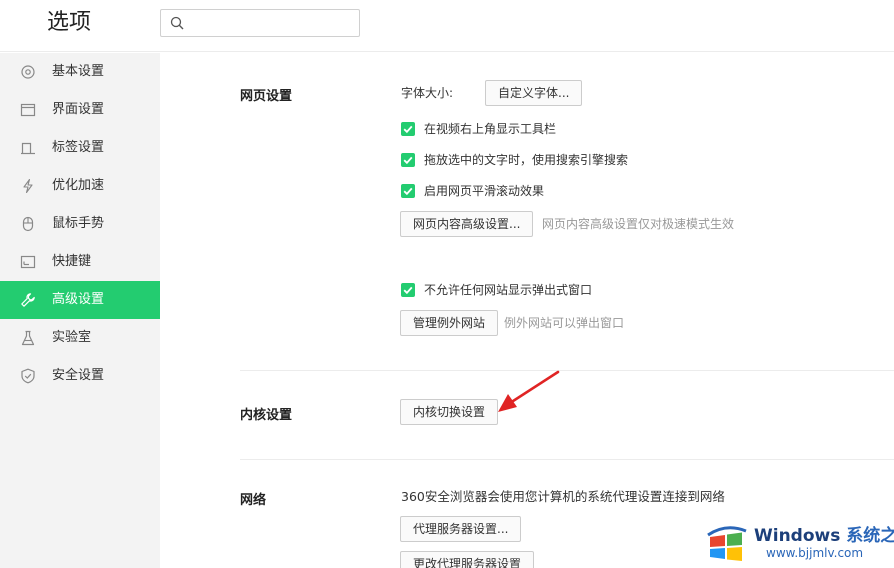  I want to click on sidebar-item-lab: 实验室, so click(80, 338).